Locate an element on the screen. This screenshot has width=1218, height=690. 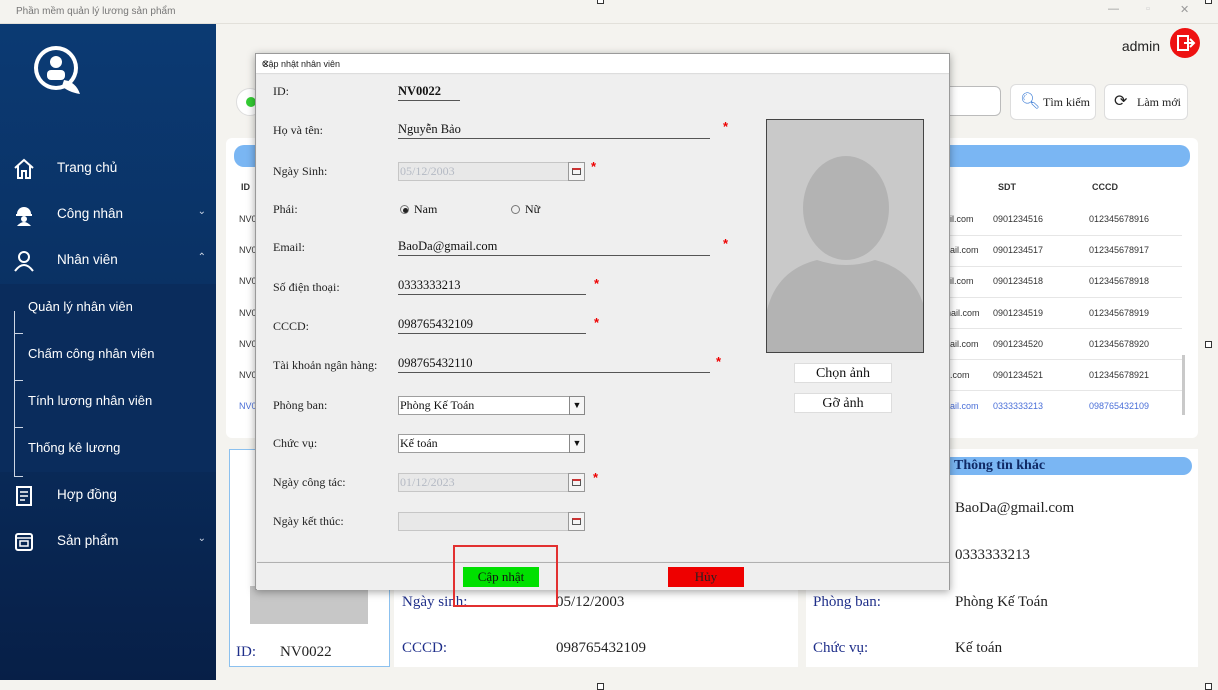
cell-cccd: 012345678918 is located at coordinates (1119, 281).